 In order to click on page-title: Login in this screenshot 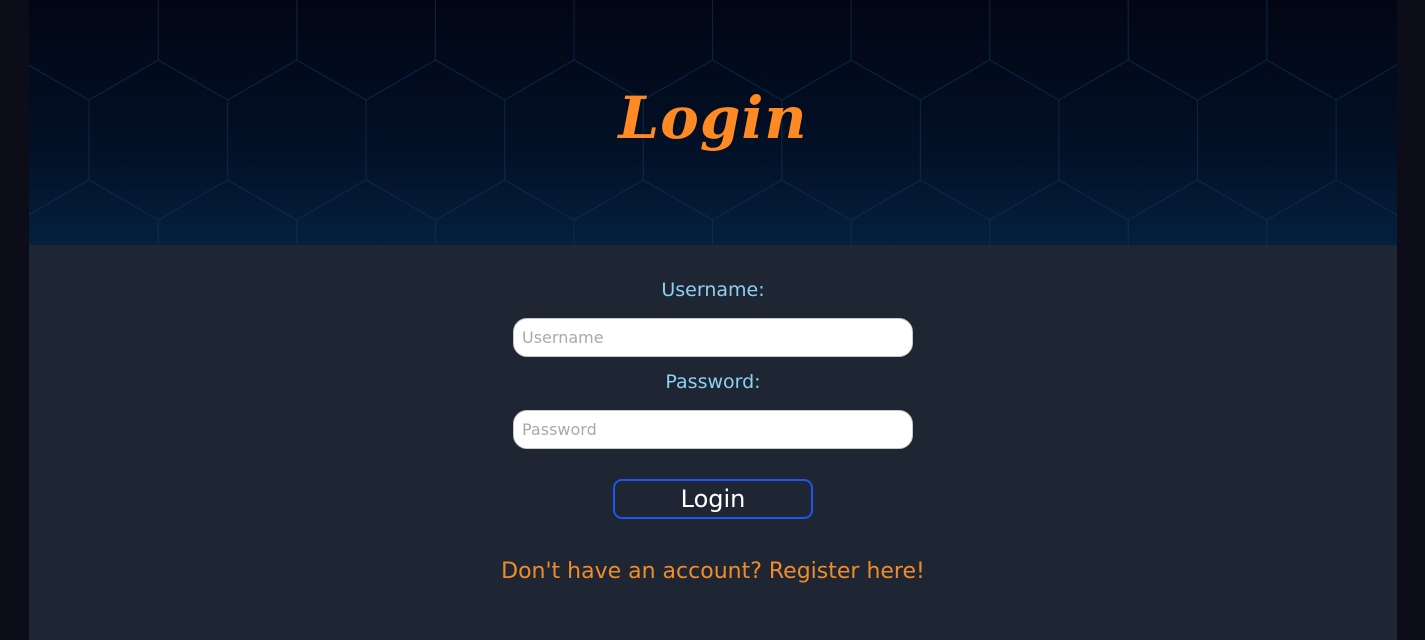, I will do `click(713, 118)`.